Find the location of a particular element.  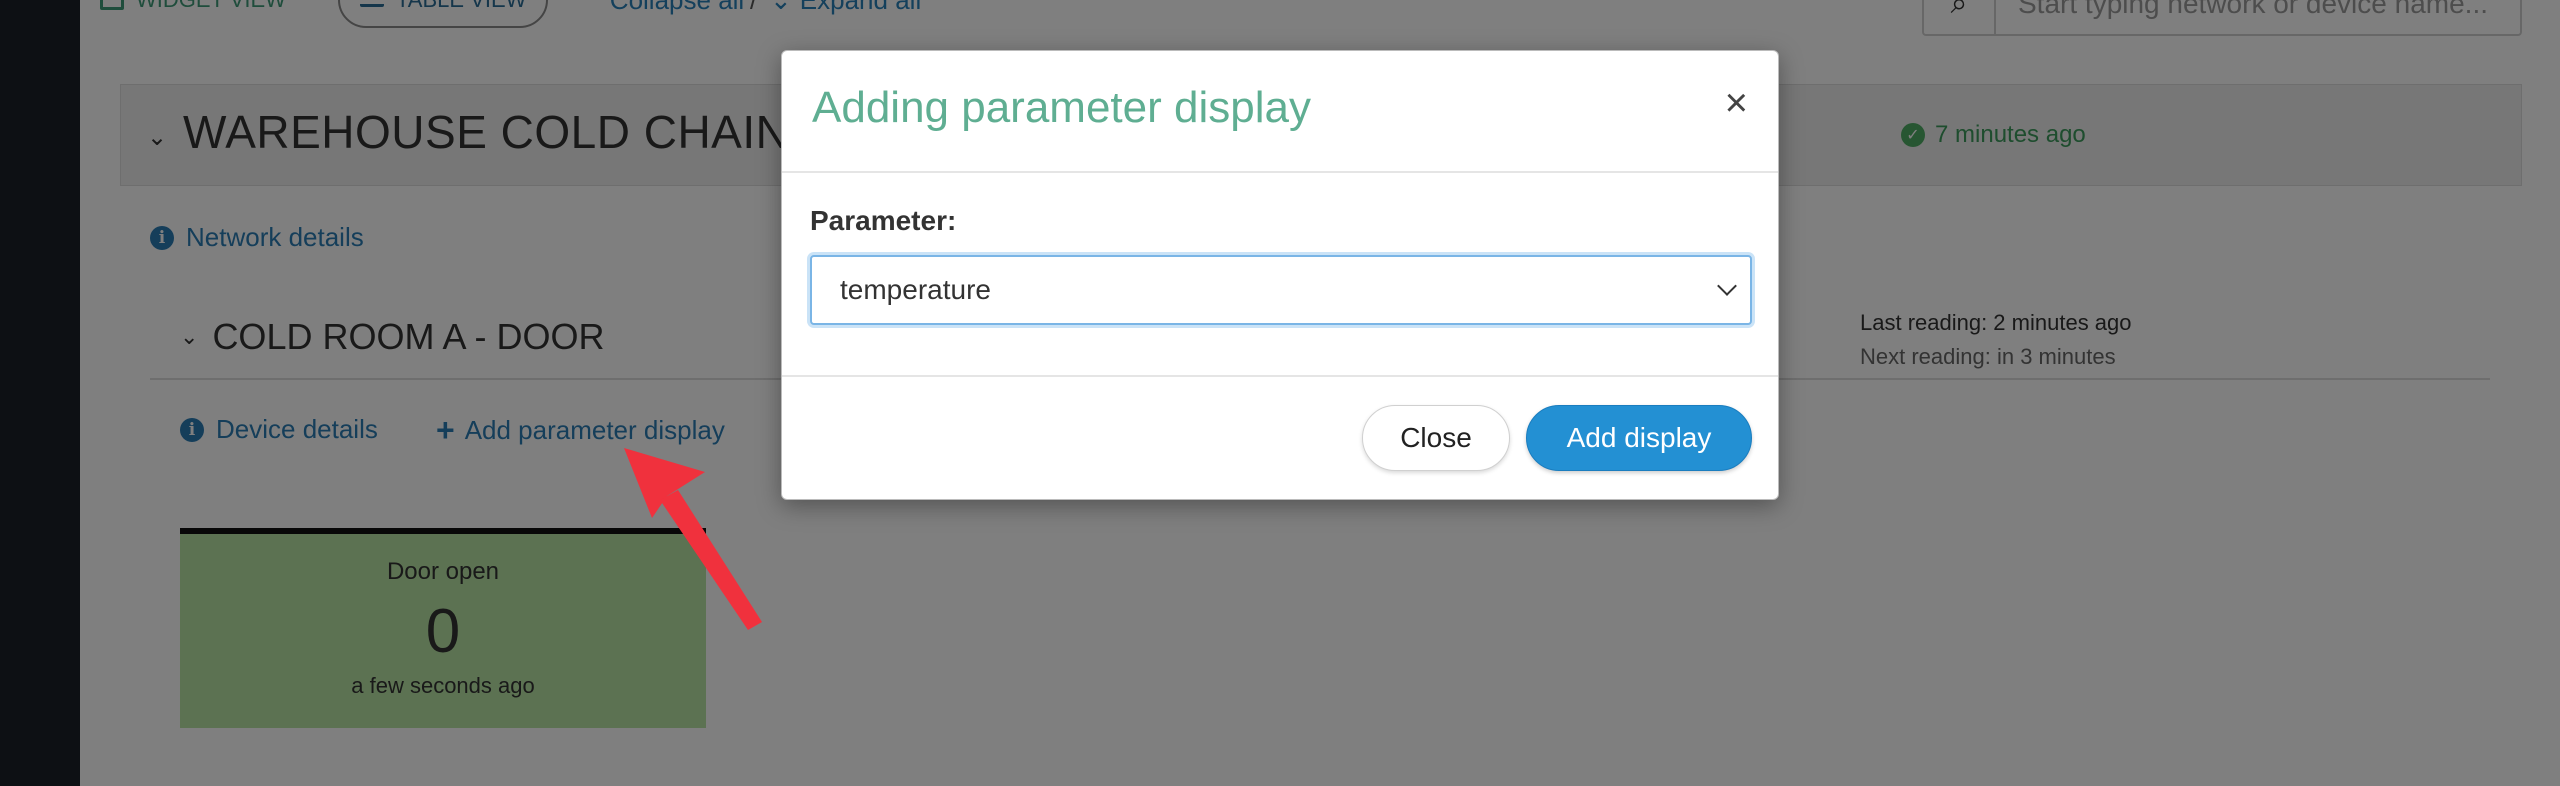

modal-title: Adding parameter display is located at coordinates (1061, 107).